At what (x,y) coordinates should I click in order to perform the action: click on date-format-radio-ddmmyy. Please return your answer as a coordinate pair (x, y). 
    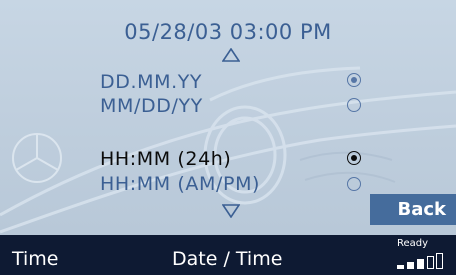
    Looking at the image, I should click on (354, 80).